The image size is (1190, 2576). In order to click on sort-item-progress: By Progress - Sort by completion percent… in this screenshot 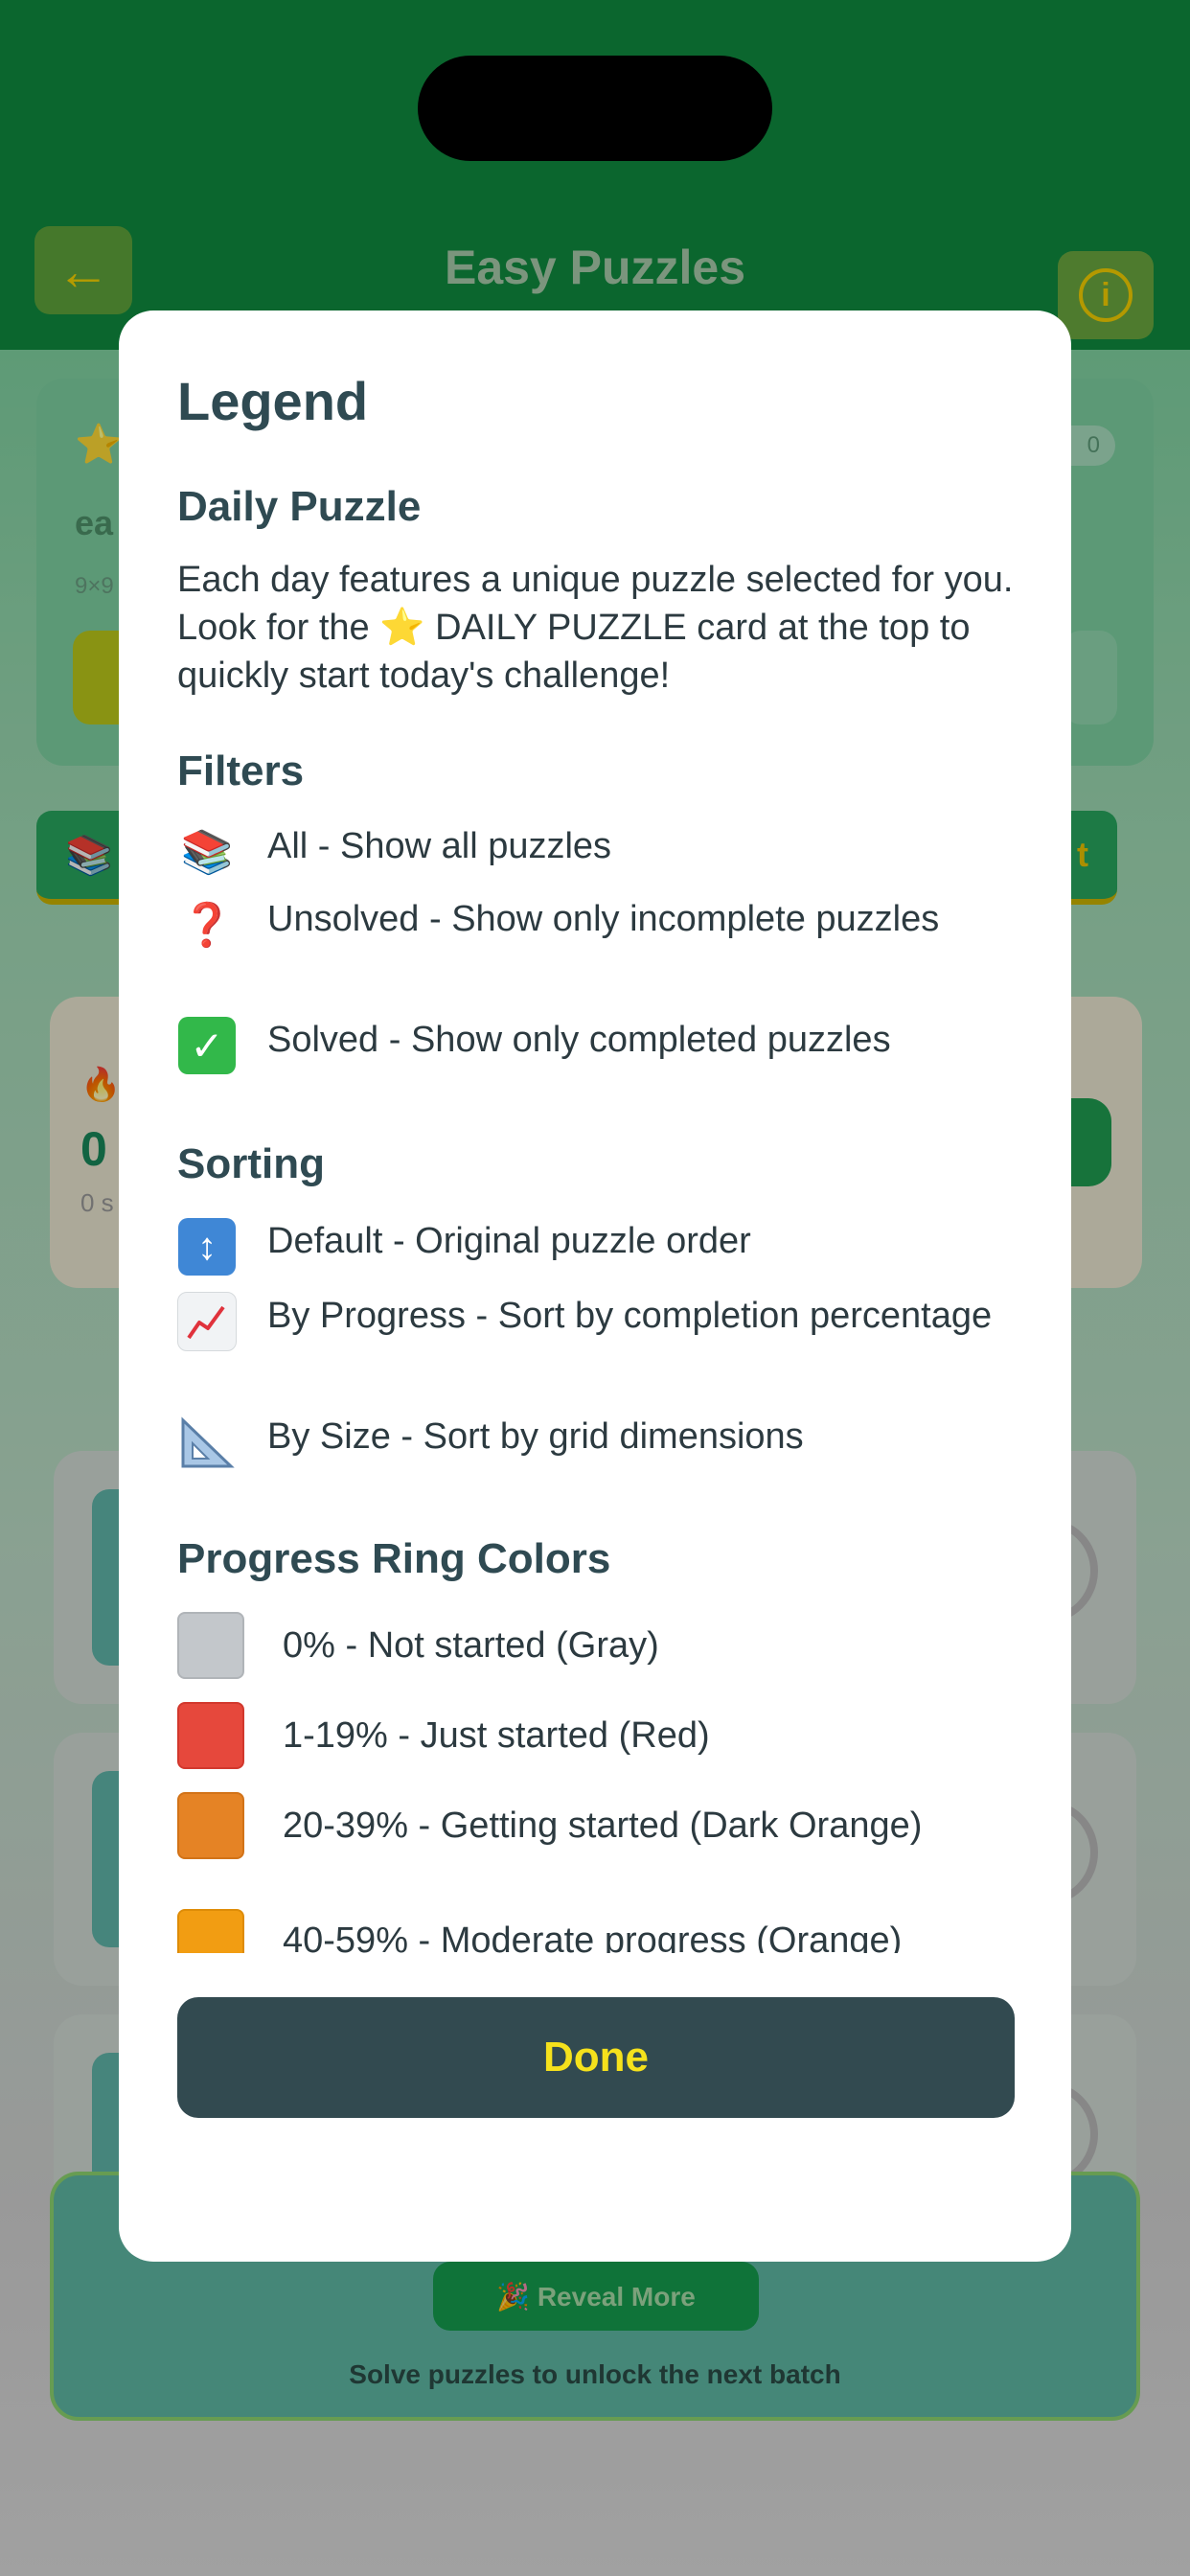, I will do `click(599, 1321)`.